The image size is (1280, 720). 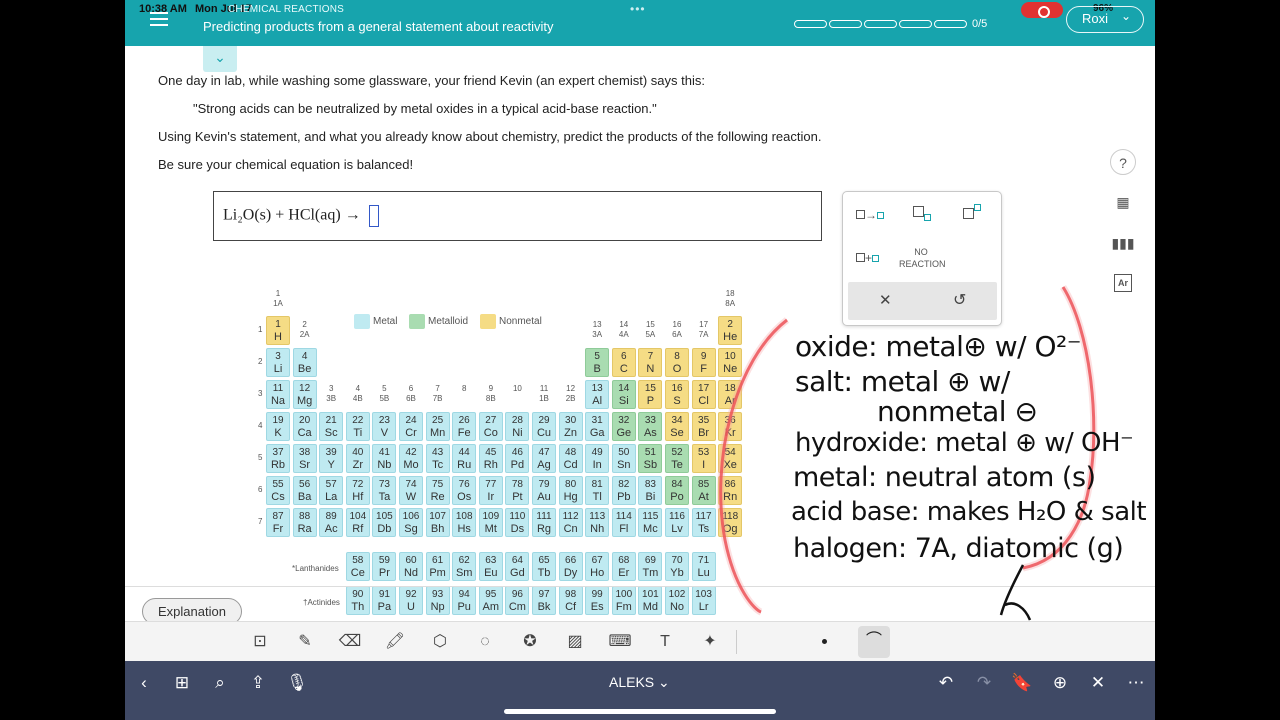 What do you see at coordinates (357, 490) in the screenshot?
I see `element-hf: 72 Hf` at bounding box center [357, 490].